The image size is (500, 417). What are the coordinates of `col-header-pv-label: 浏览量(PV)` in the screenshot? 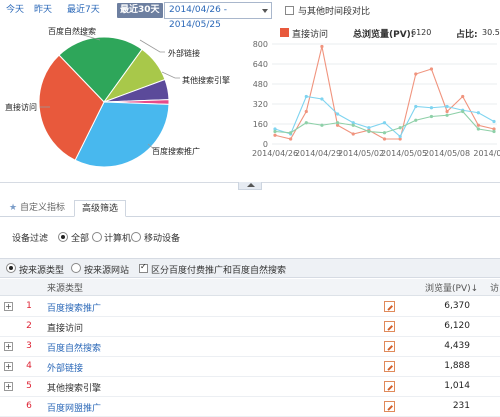 It's located at (448, 289).